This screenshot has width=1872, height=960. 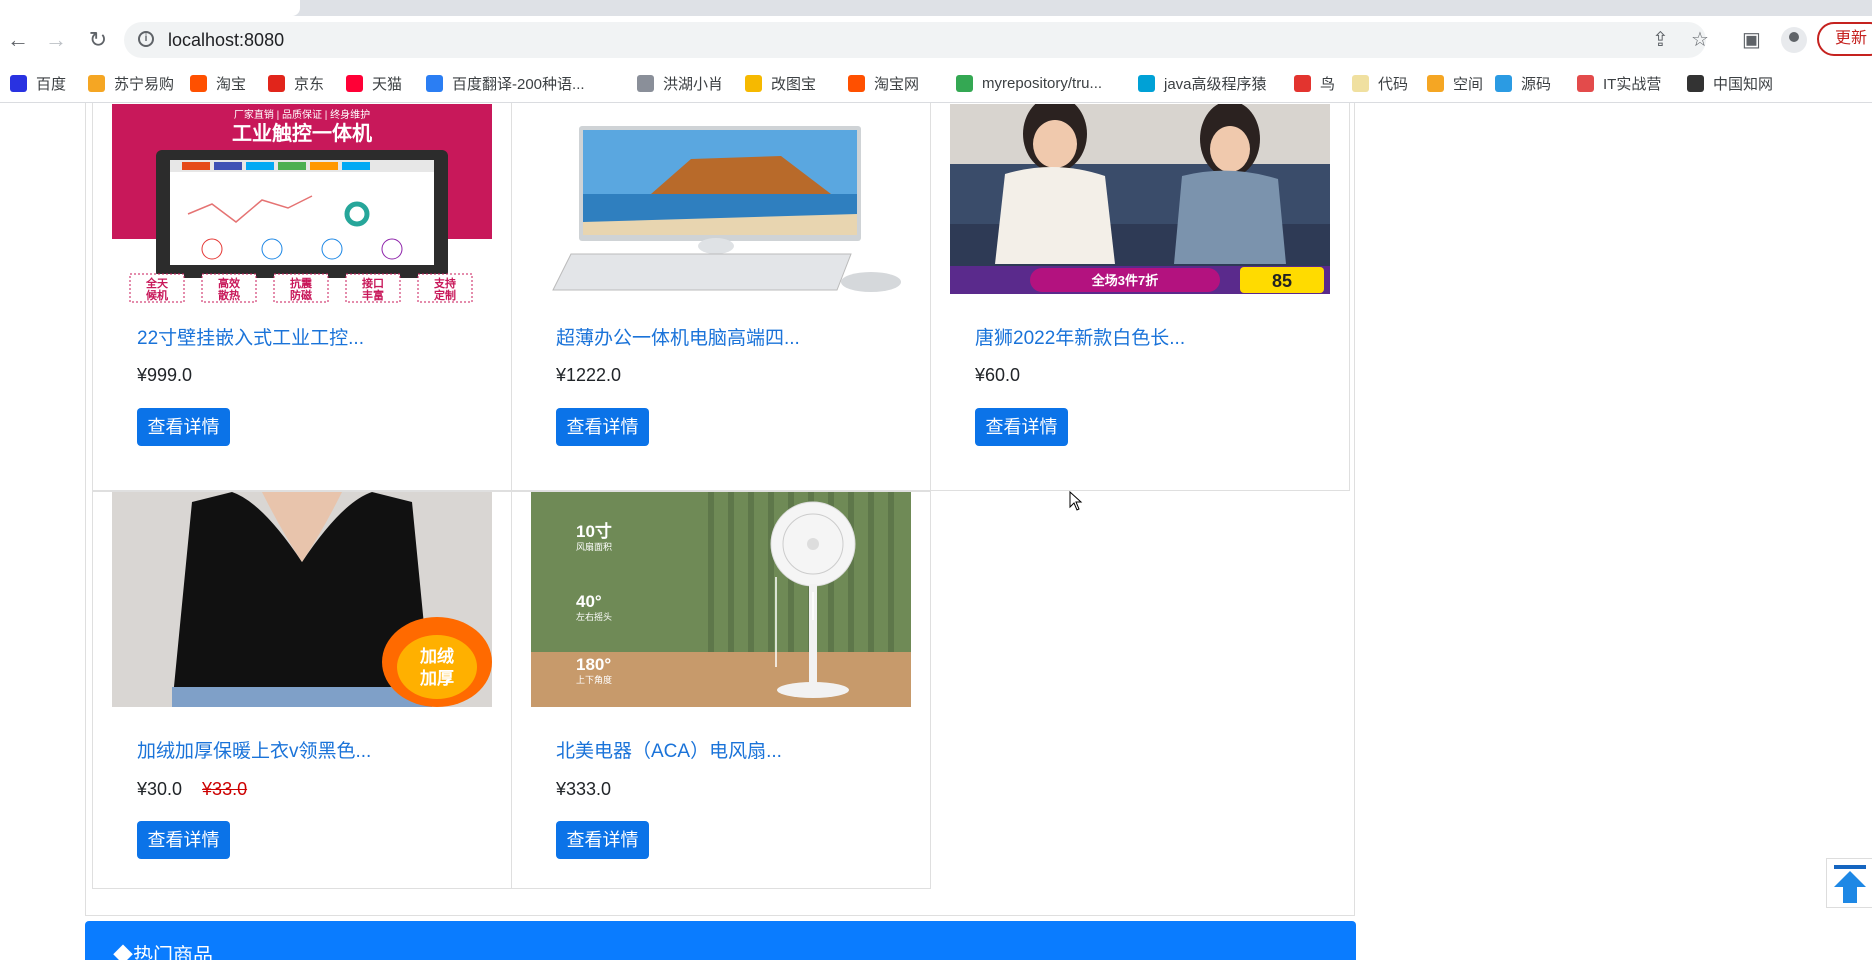 What do you see at coordinates (387, 84) in the screenshot?
I see `bookmark-label: 天猫` at bounding box center [387, 84].